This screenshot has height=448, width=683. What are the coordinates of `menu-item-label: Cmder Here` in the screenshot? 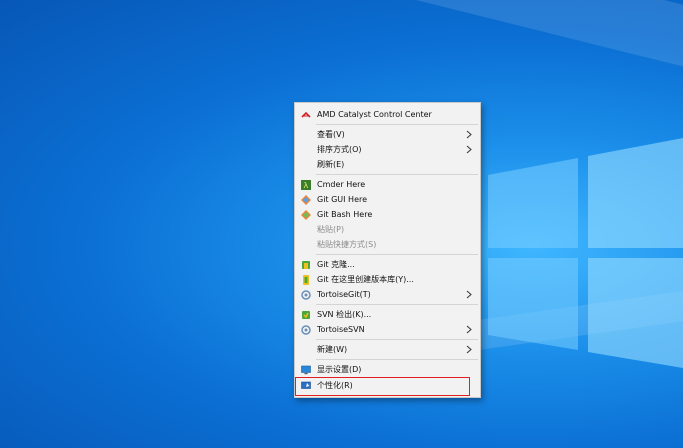 It's located at (341, 184).